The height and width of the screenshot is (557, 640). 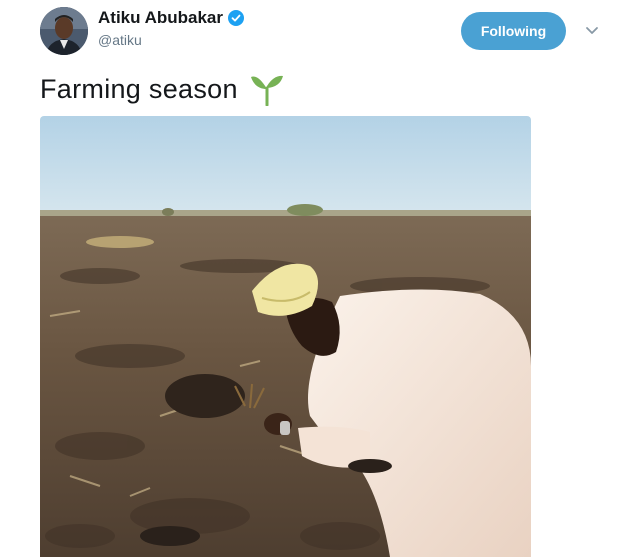 What do you see at coordinates (513, 31) in the screenshot?
I see `following-button: Following` at bounding box center [513, 31].